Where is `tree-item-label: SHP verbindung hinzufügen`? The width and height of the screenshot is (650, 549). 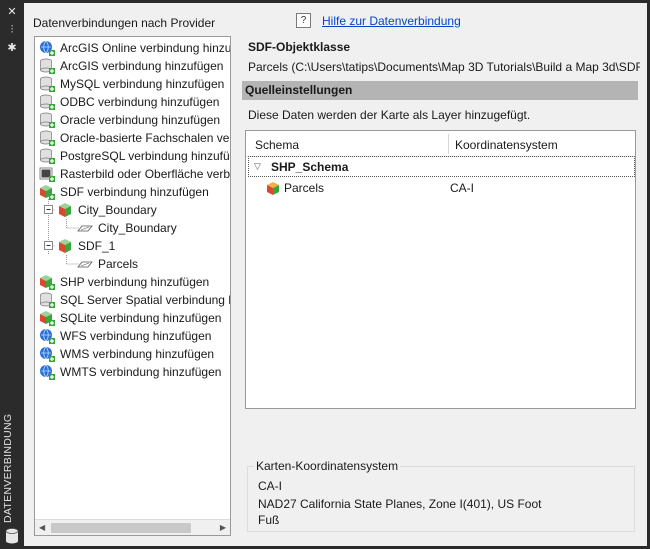
tree-item-label: SHP verbindung hinzufügen is located at coordinates (135, 282).